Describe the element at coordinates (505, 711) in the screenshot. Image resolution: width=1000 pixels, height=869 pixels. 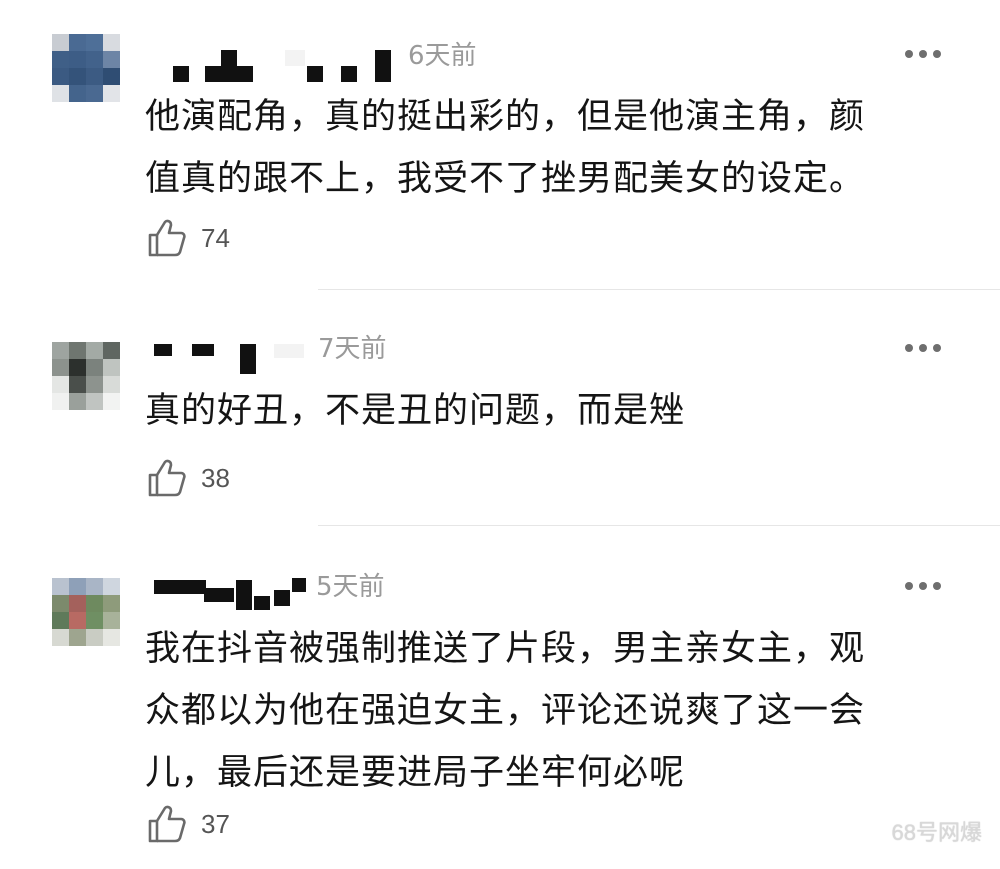
I see `comment-text-line: 众都以为他在强迫女主，评论还说爽了这一会` at that location.